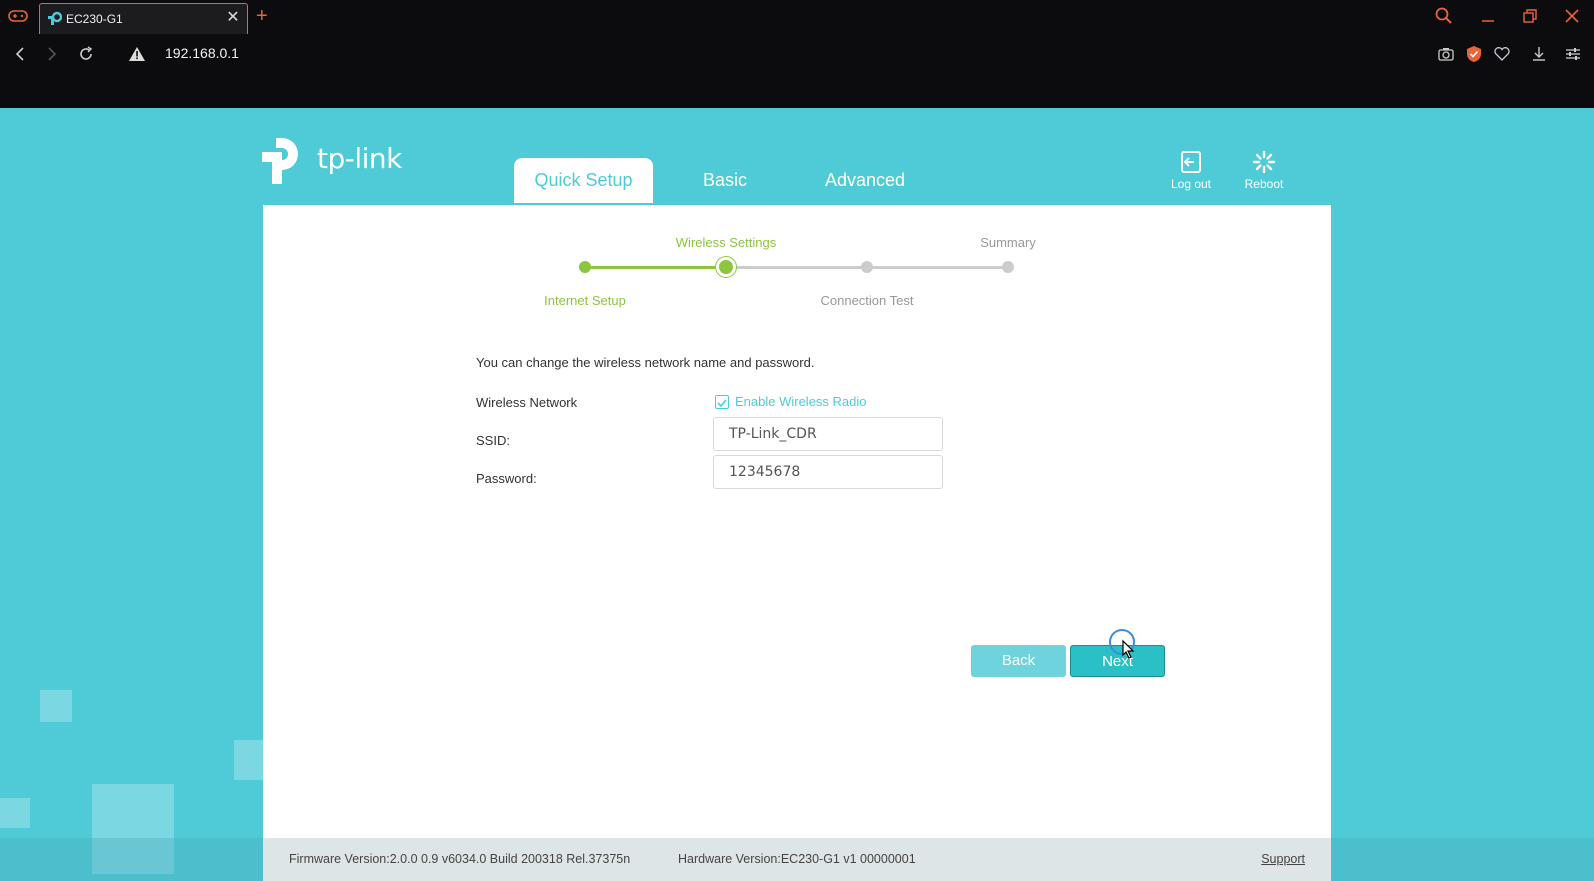  Describe the element at coordinates (797, 71) in the screenshot. I see `address-bar: 192.168.0.1` at that location.